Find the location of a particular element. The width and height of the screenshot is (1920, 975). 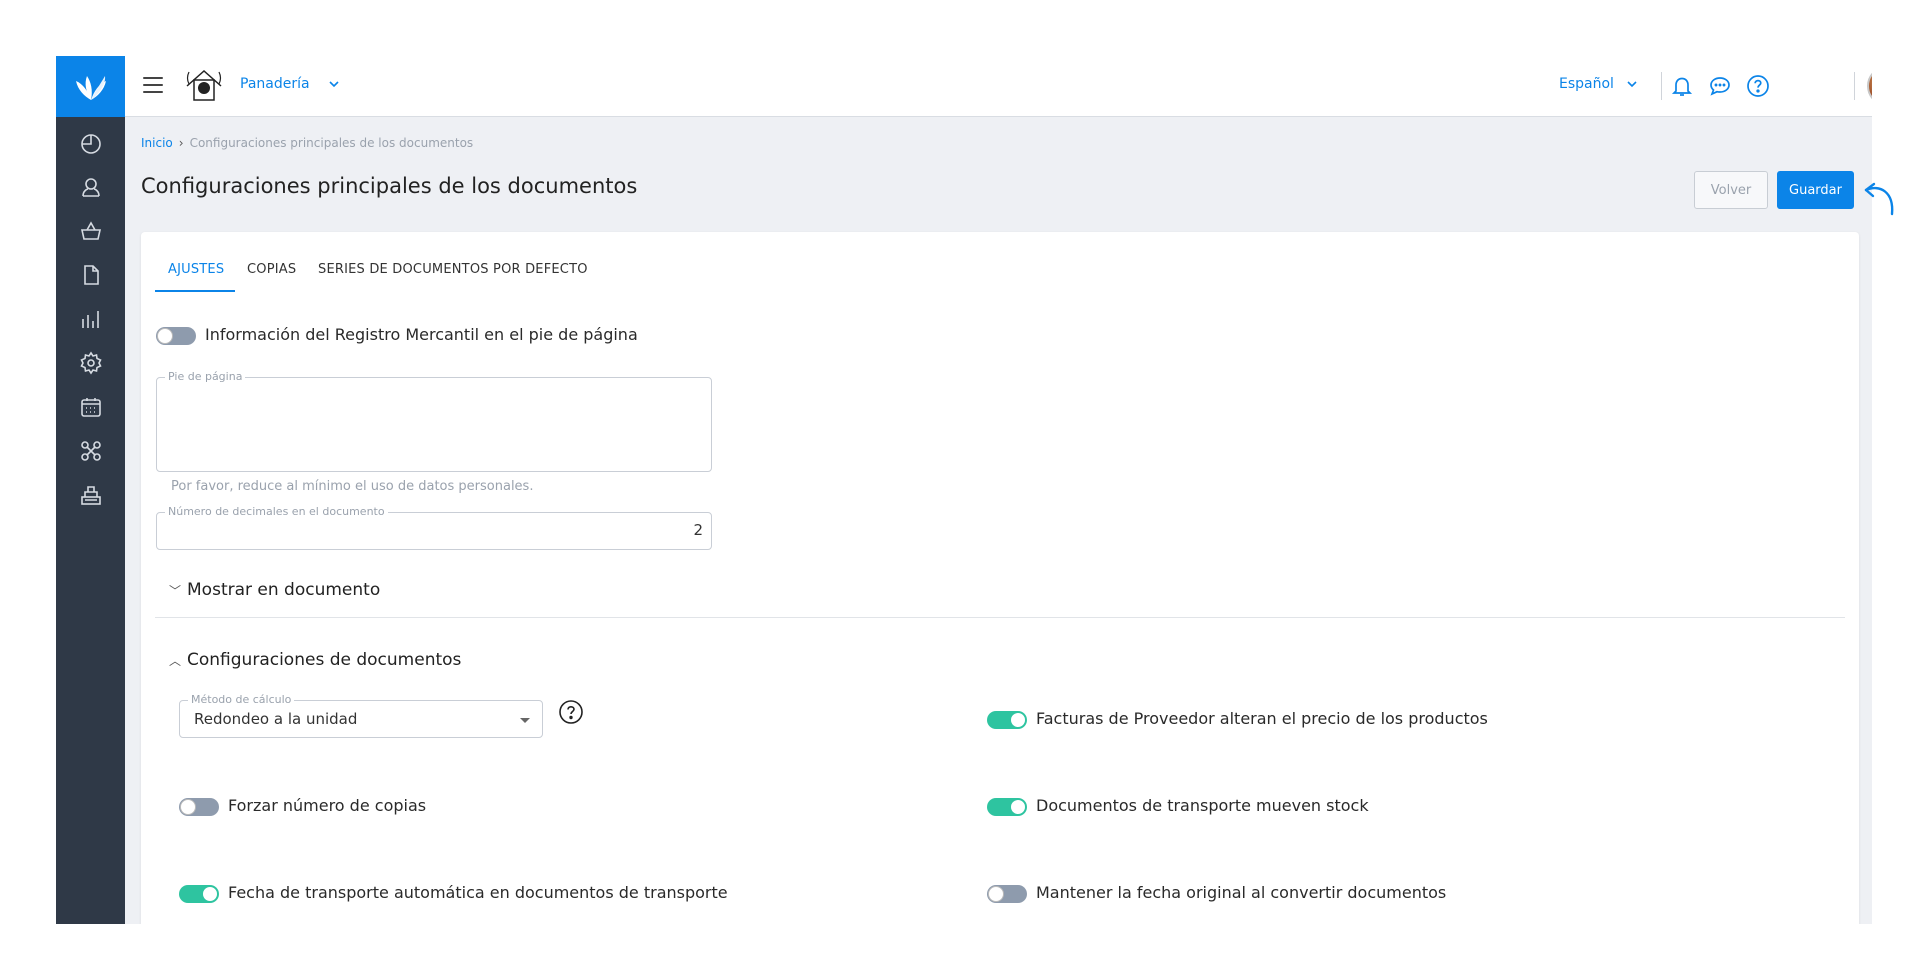

tab-ajustes: AJUSTES is located at coordinates (196, 269).